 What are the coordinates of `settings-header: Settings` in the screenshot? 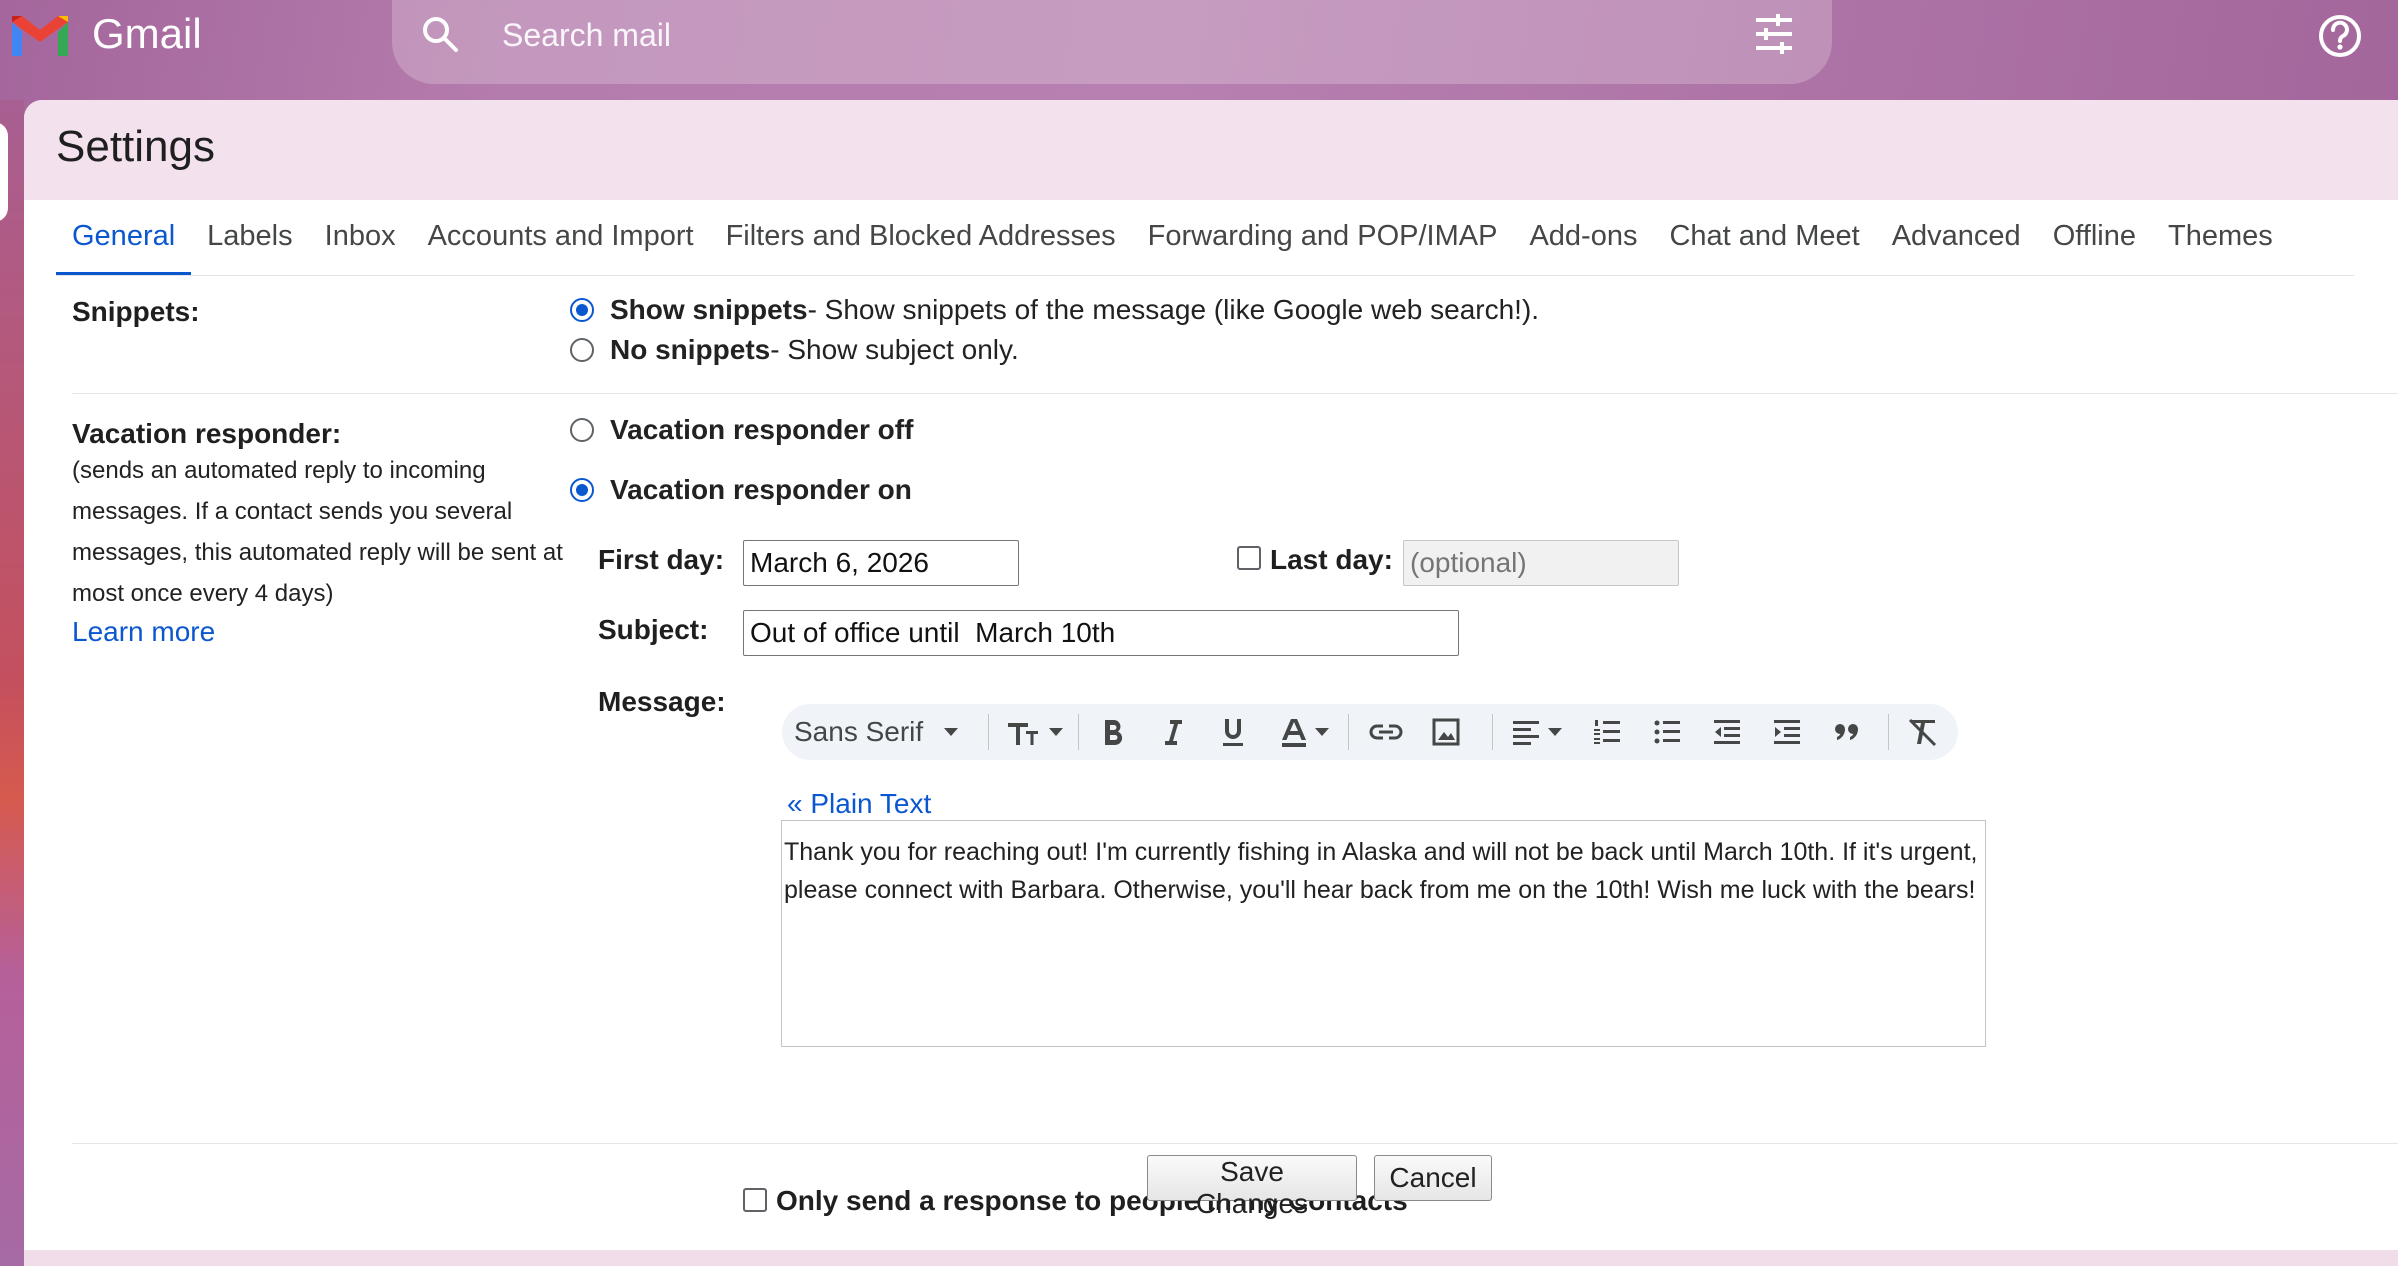 It's located at (1211, 150).